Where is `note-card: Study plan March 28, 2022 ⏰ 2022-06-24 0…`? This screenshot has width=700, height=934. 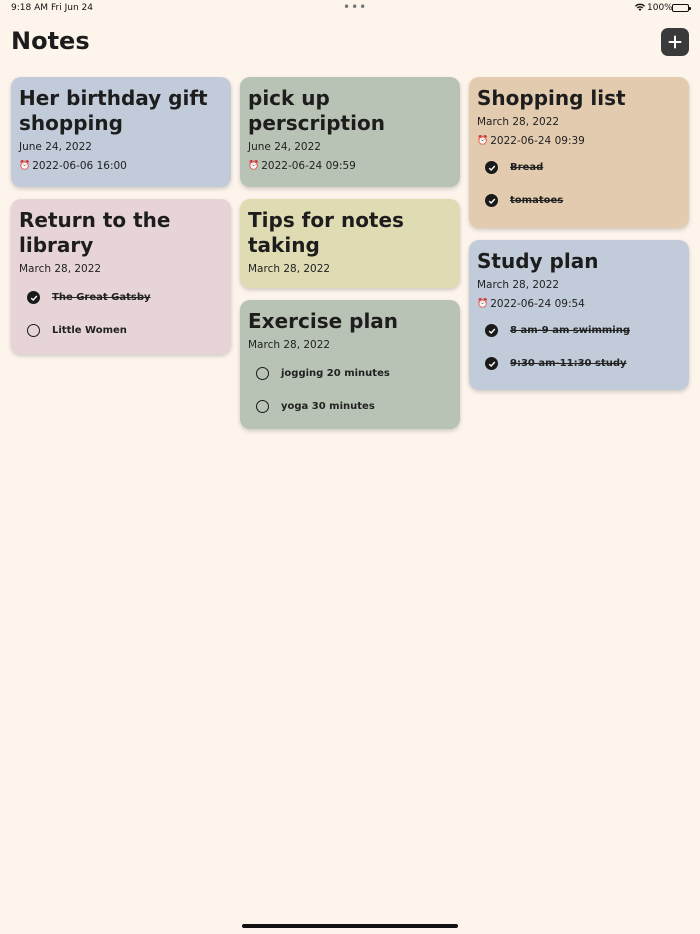 note-card: Study plan March 28, 2022 ⏰ 2022-06-24 0… is located at coordinates (579, 315).